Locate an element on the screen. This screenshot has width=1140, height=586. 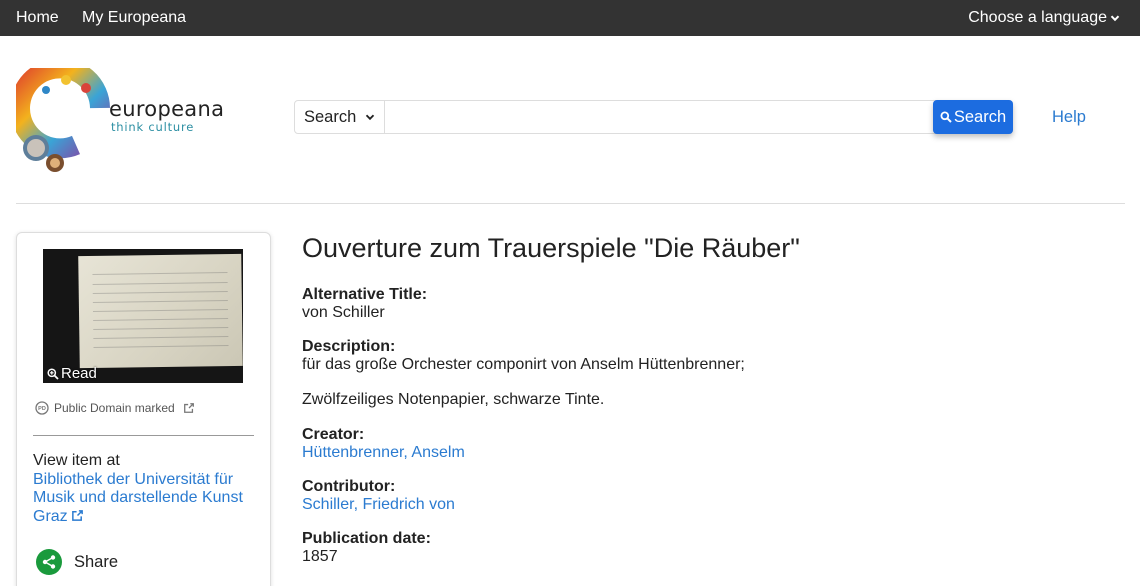
logo-tagline: think culture is located at coordinates (153, 127).